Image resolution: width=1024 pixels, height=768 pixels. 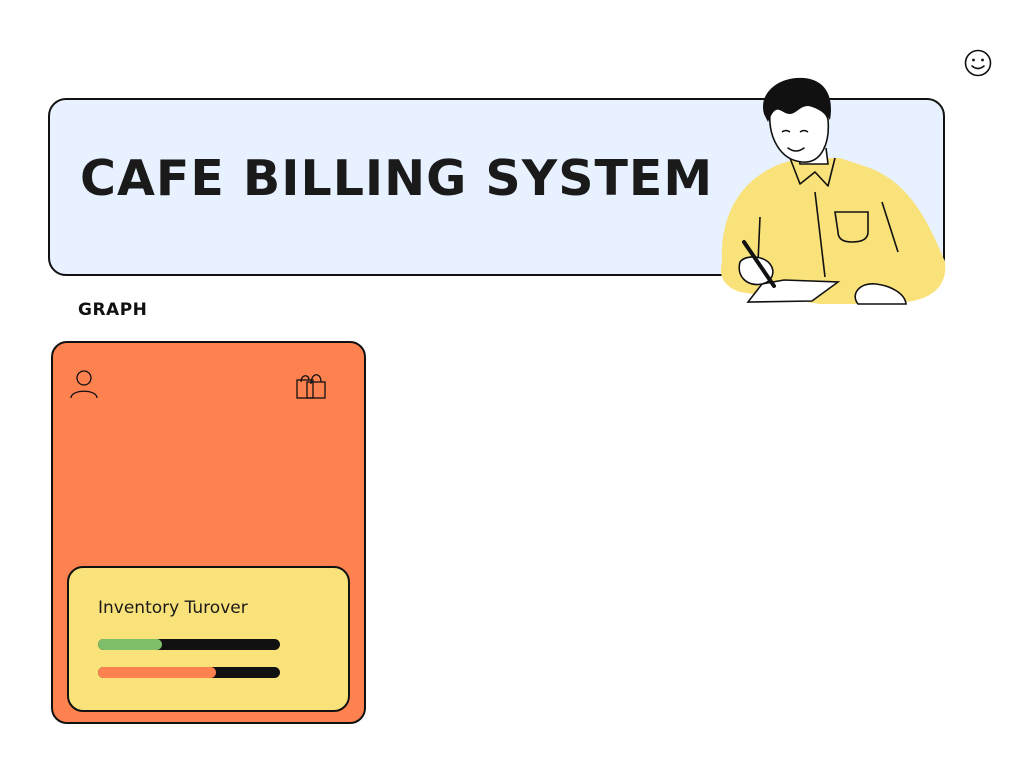 I want to click on page-title: CAFE BILLING SYSTEM, so click(x=397, y=178).